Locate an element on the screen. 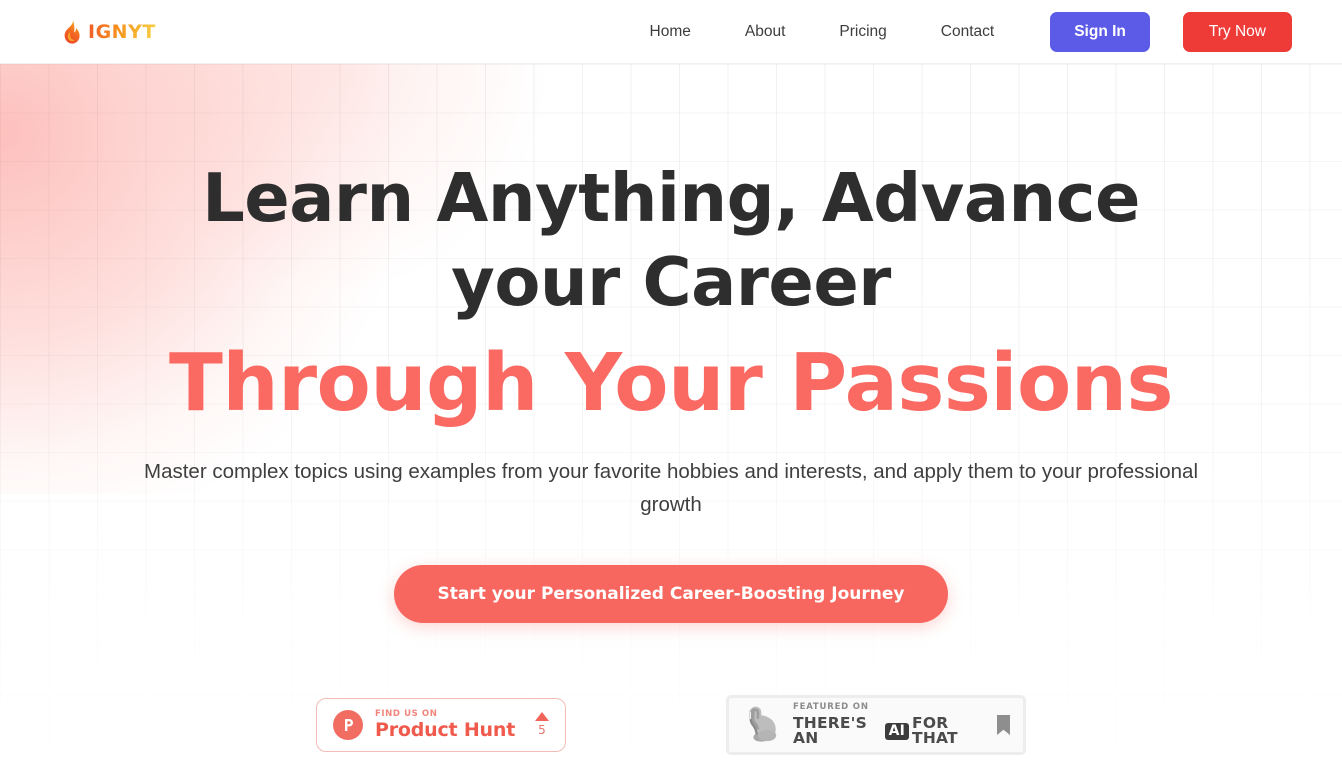 This screenshot has width=1342, height=768. flexed-bicep-icon is located at coordinates (762, 725).